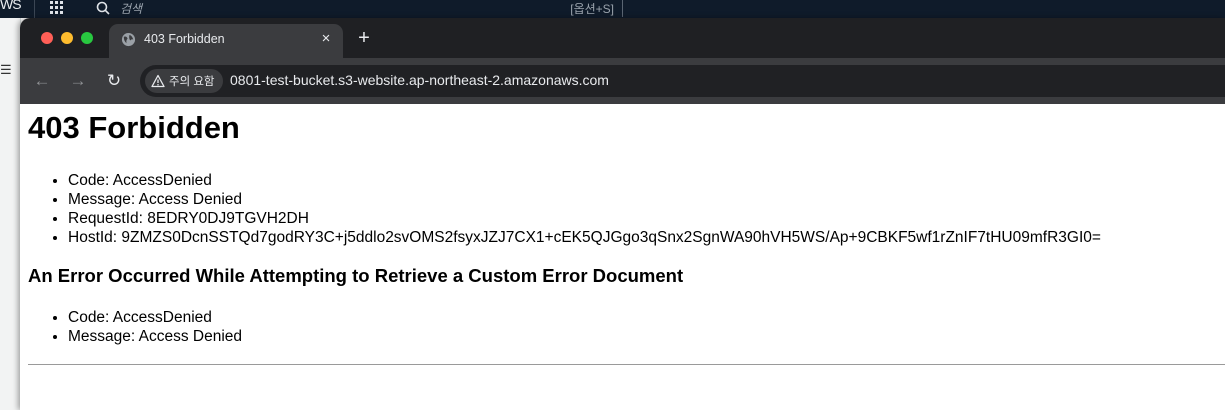 This screenshot has height=410, width=1225. Describe the element at coordinates (226, 41) in the screenshot. I see `tab-403-forbidden: 403 Forbidden ×` at that location.